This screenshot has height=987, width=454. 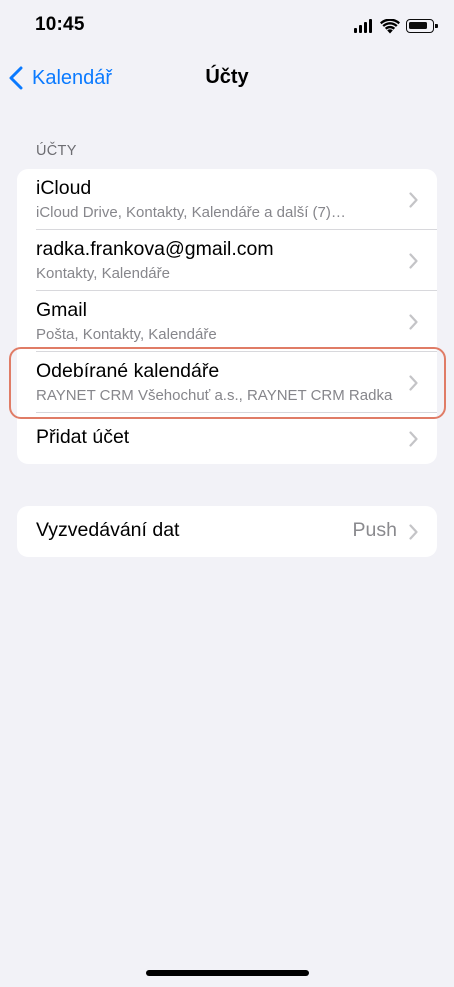 I want to click on navigation-bar: Kalendář Účty, so click(x=227, y=78).